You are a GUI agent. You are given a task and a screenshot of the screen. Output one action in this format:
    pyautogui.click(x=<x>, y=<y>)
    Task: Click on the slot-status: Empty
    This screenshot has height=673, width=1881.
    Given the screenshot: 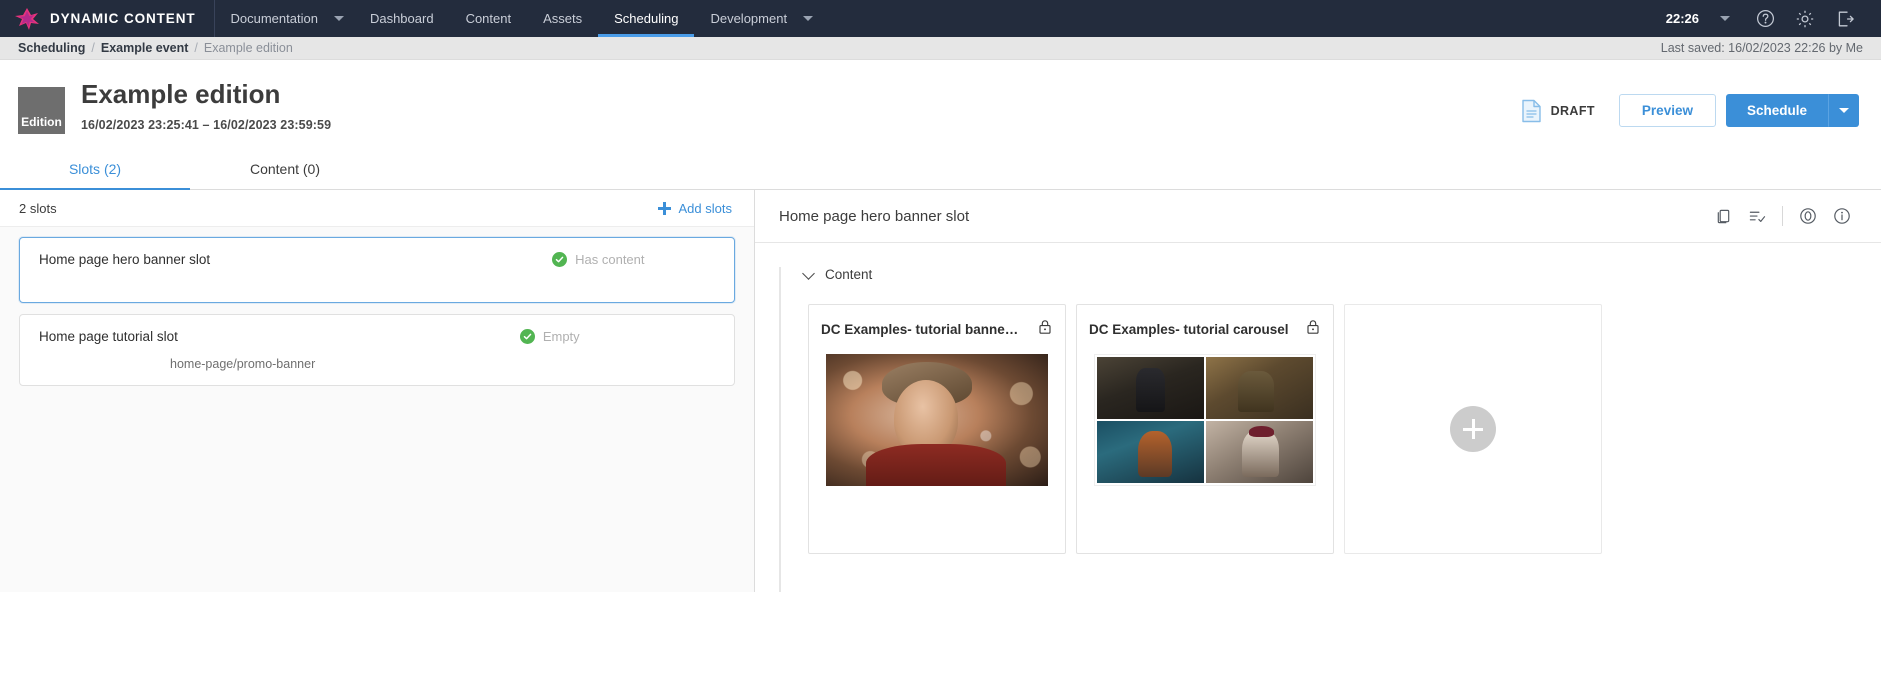 What is the action you would take?
    pyautogui.click(x=549, y=336)
    